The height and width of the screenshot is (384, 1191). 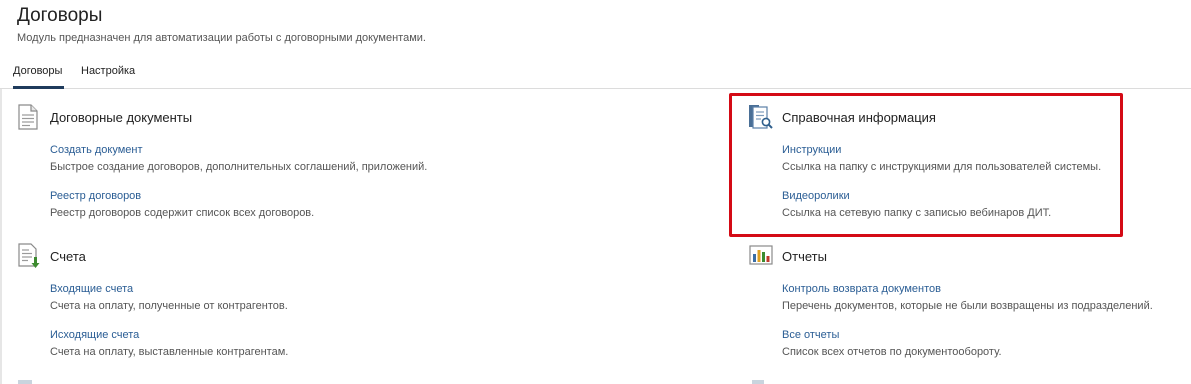 What do you see at coordinates (121, 117) in the screenshot?
I see `section-title: Договорные документы` at bounding box center [121, 117].